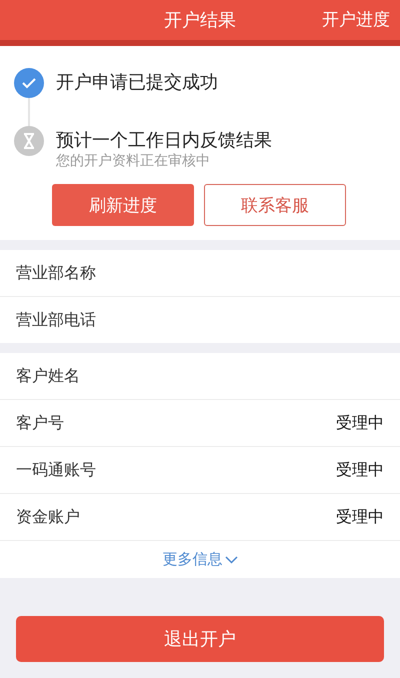 This screenshot has height=678, width=400. I want to click on contact-button: 联系客服, so click(275, 205).